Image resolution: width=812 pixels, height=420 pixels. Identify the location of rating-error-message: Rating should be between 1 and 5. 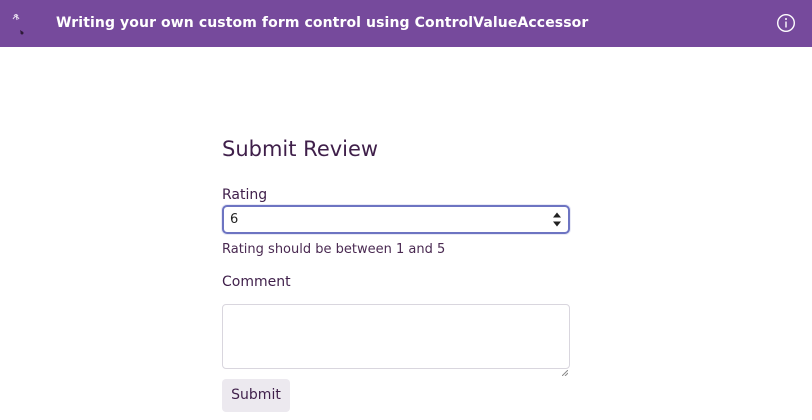
(334, 249).